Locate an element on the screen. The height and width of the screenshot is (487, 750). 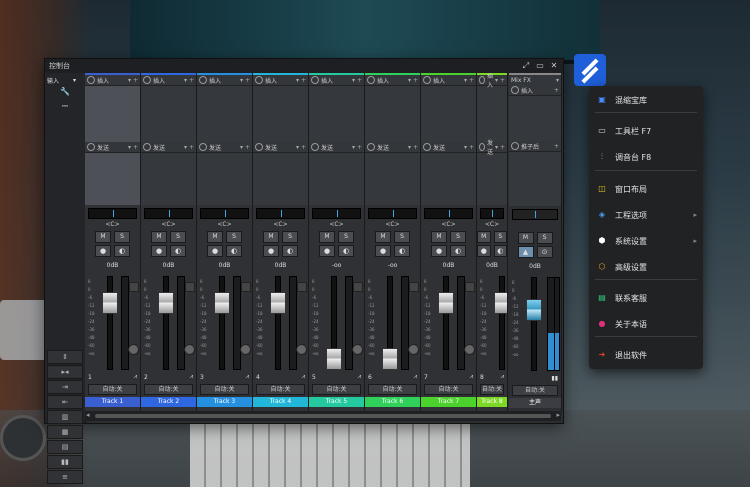
master-fx-slot: Mix FX ▾ is located at coordinates (535, 80).